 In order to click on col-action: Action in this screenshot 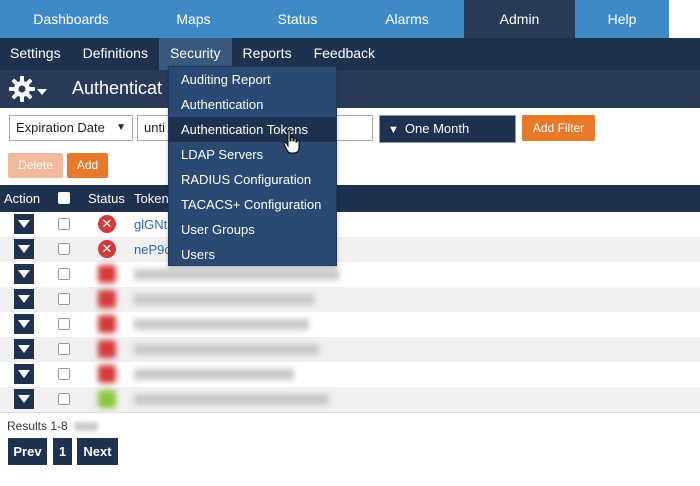, I will do `click(22, 198)`.